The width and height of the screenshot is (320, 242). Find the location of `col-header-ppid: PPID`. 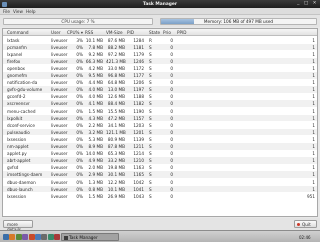

col-header-ppid: PPID is located at coordinates (246, 32).